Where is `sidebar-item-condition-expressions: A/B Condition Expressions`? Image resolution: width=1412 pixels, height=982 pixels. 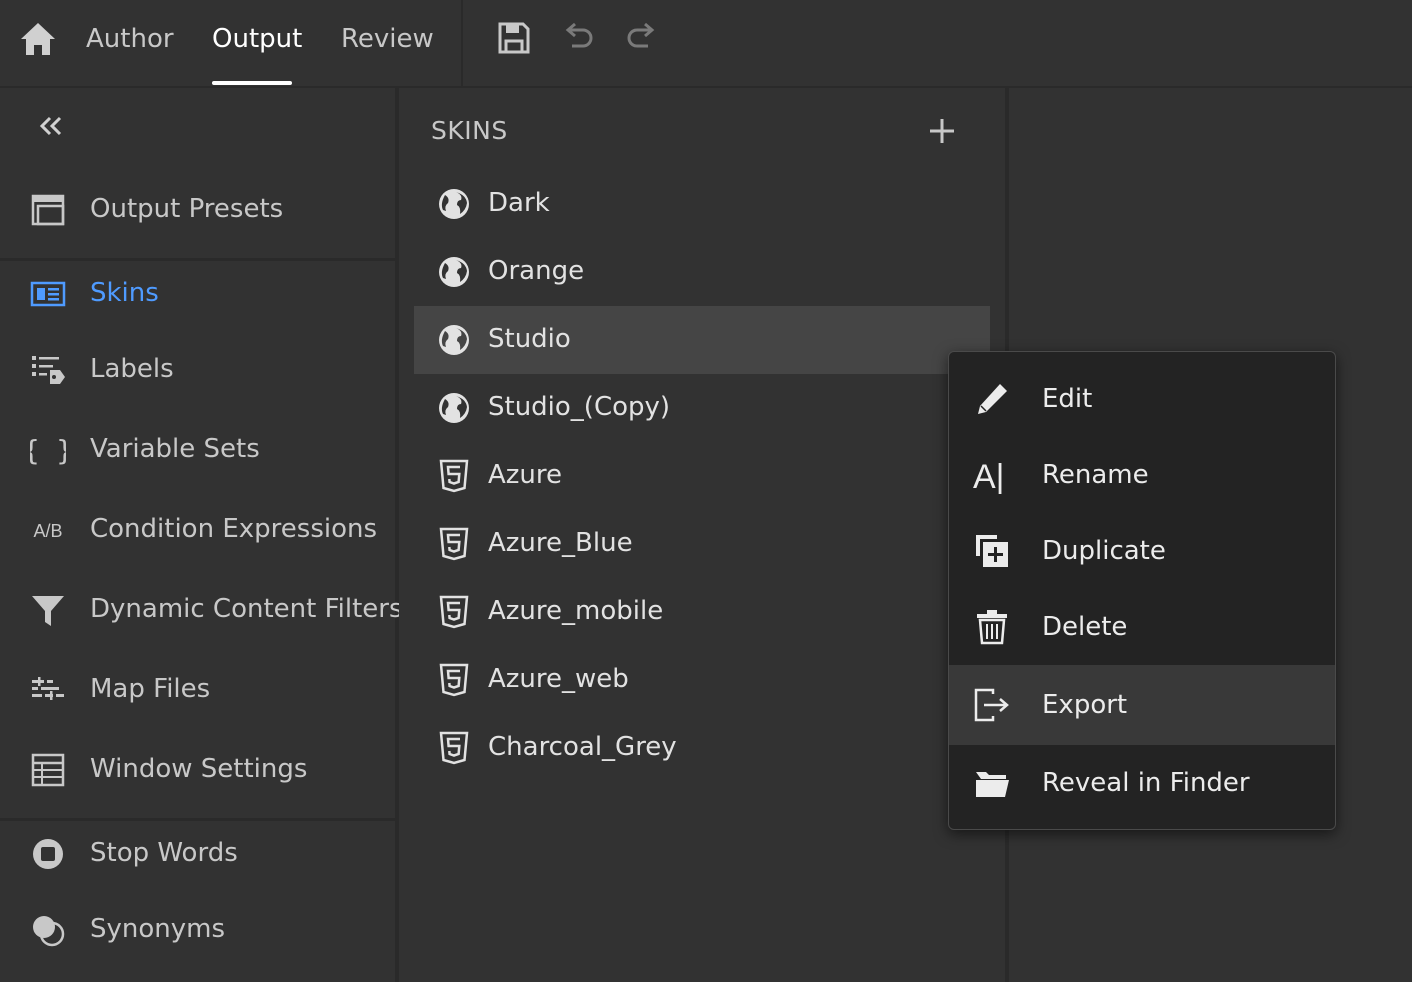
sidebar-item-condition-expressions: A/B Condition Expressions is located at coordinates (197, 530).